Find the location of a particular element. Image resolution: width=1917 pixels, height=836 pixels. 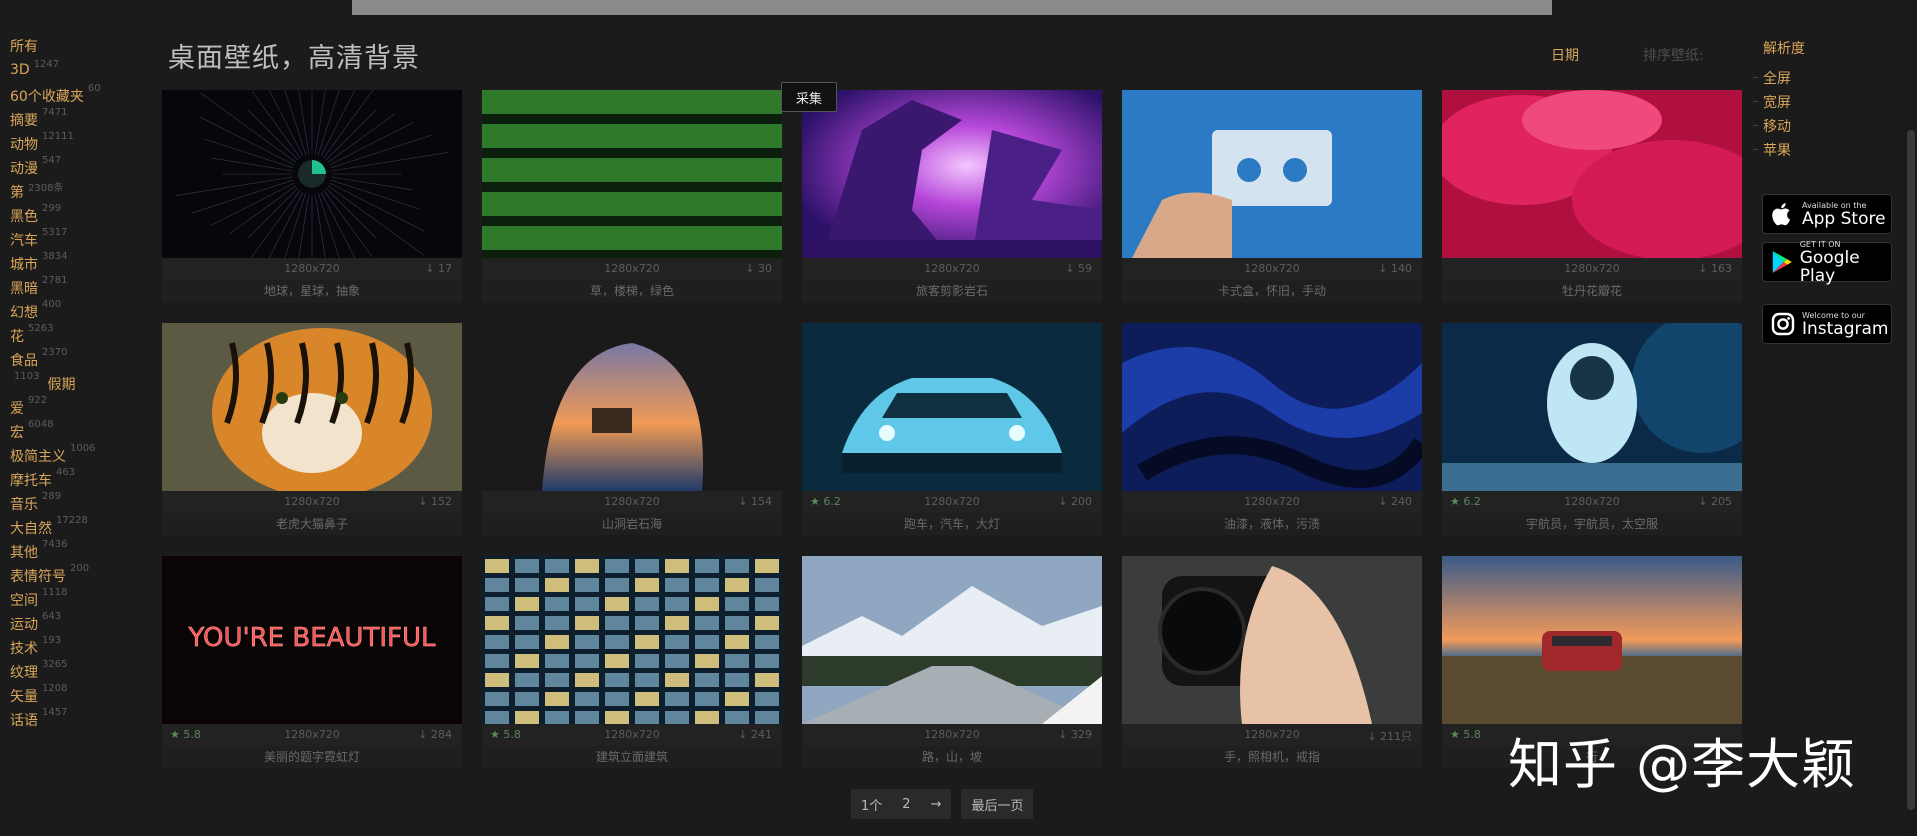

mountain-road-image is located at coordinates (952, 640).